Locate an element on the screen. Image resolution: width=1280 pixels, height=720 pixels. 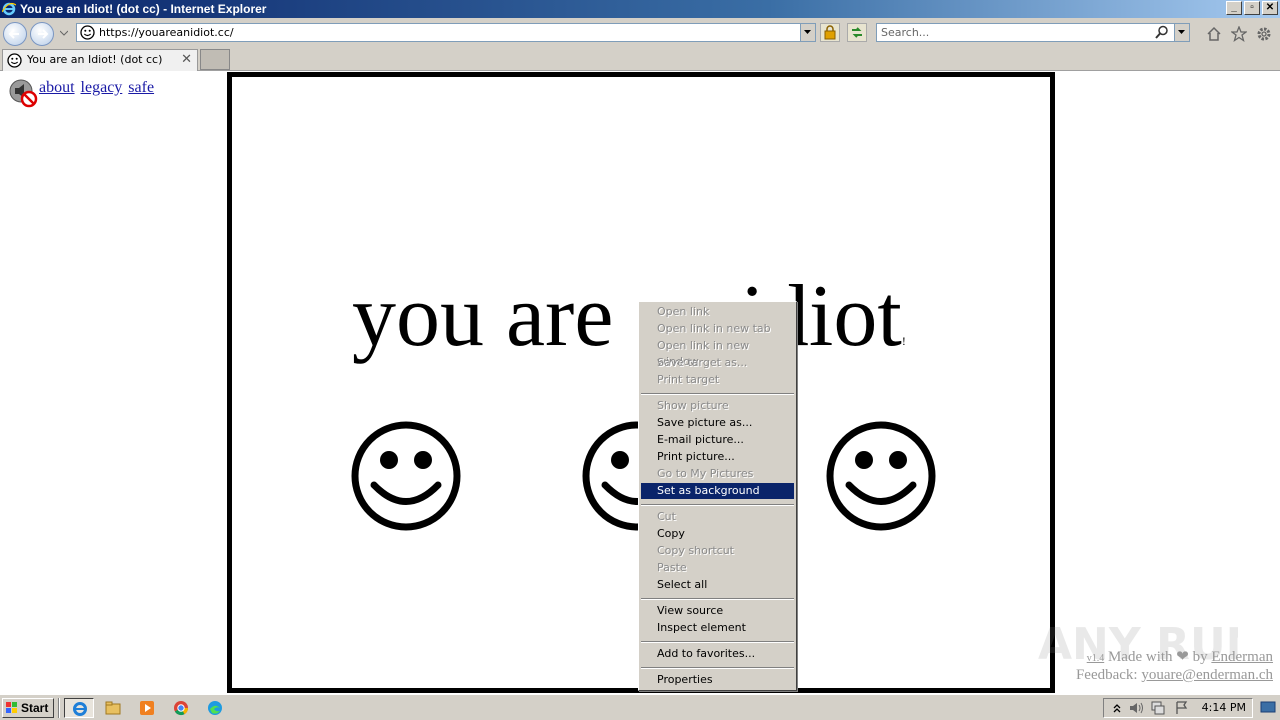
by-text: by is located at coordinates (1200, 657).